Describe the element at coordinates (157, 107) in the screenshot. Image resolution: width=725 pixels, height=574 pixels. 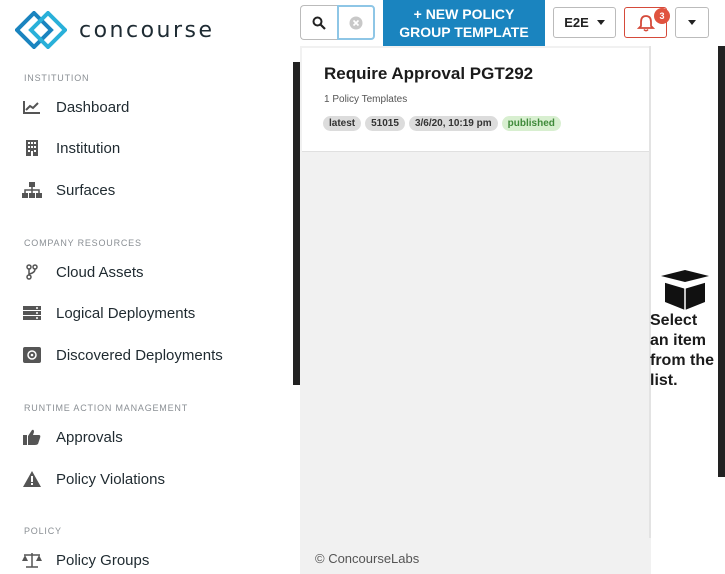
I see `sidebar-item-dashboard: Dashboard` at that location.